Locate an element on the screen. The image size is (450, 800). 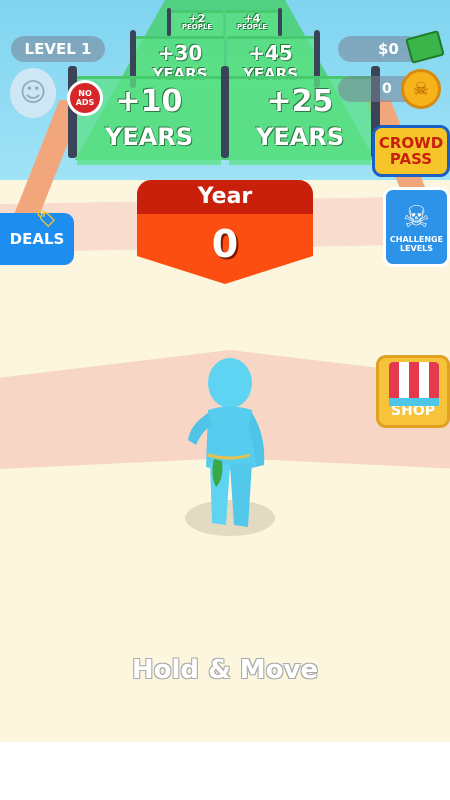
year-banner: Year 0 is located at coordinates (225, 232).